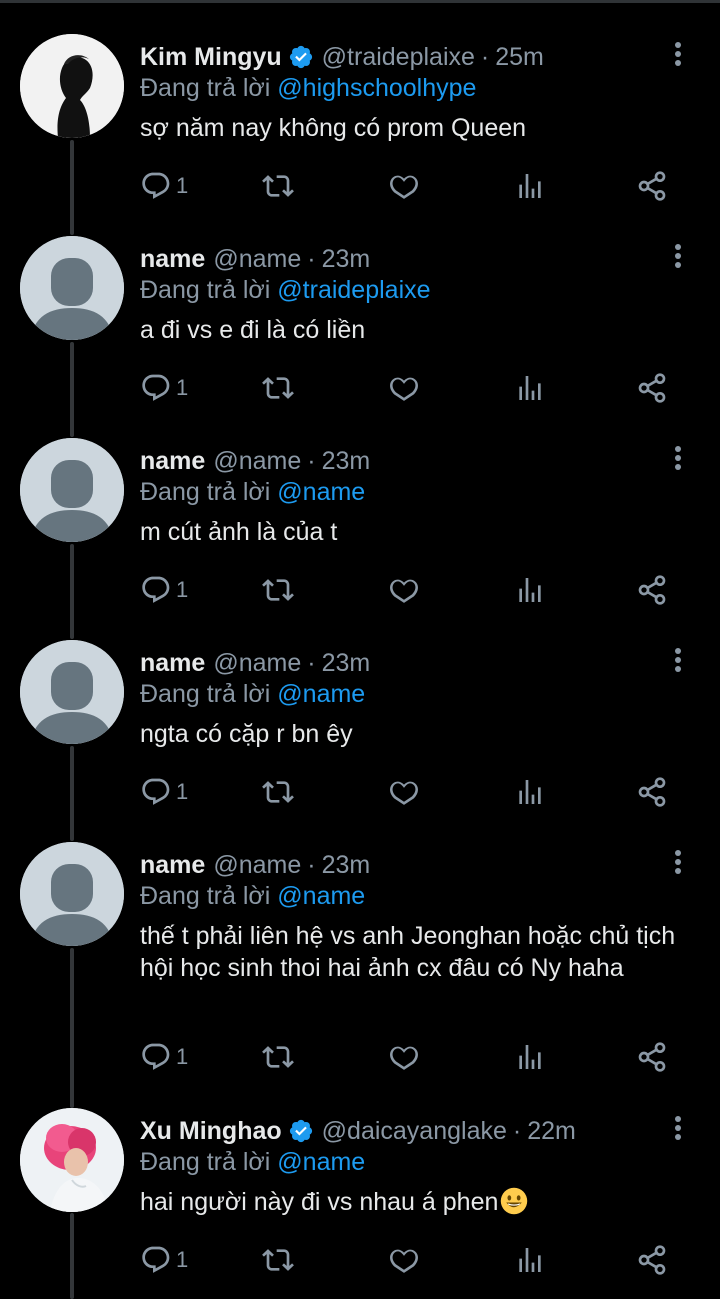  Describe the element at coordinates (551, 1131) in the screenshot. I see `timestamp: 22m` at that location.